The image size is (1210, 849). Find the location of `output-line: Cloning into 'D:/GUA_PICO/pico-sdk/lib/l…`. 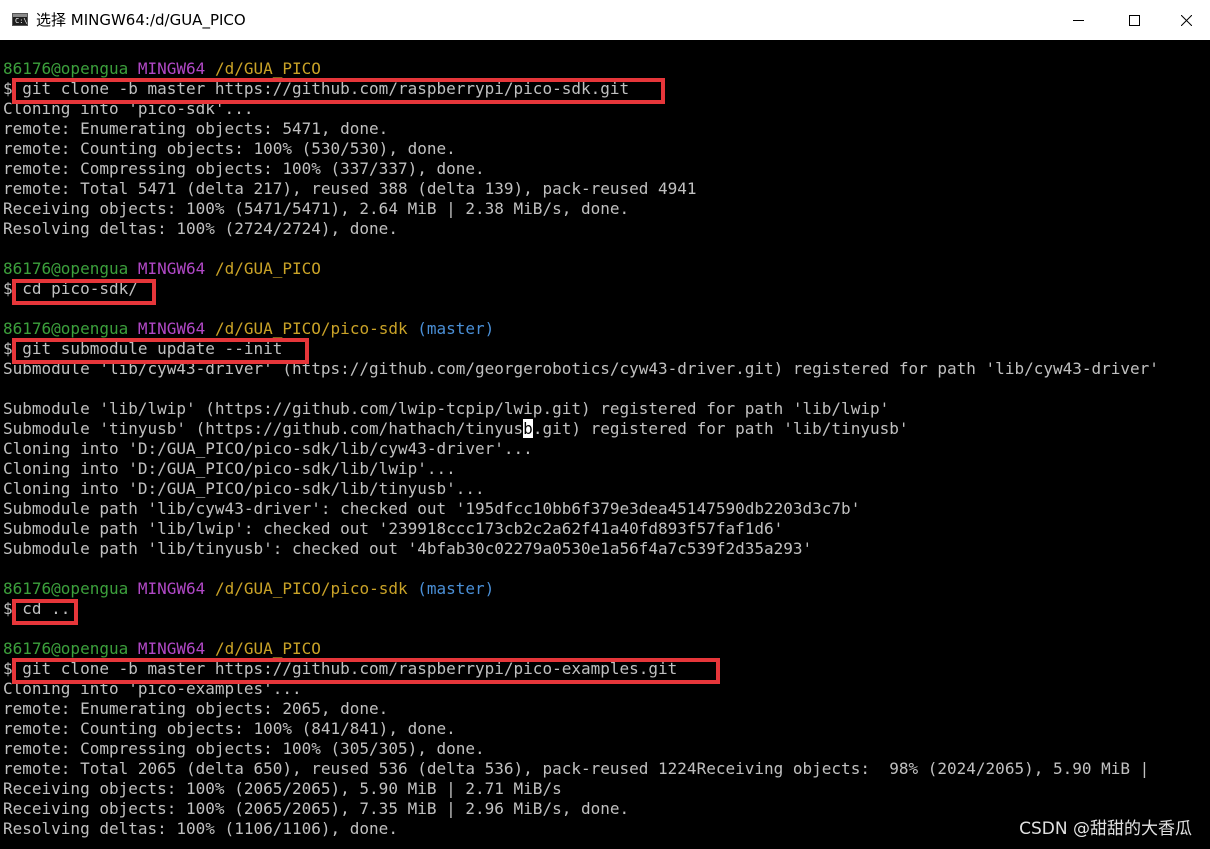

output-line: Cloning into 'D:/GUA_PICO/pico-sdk/lib/l… is located at coordinates (229, 468).